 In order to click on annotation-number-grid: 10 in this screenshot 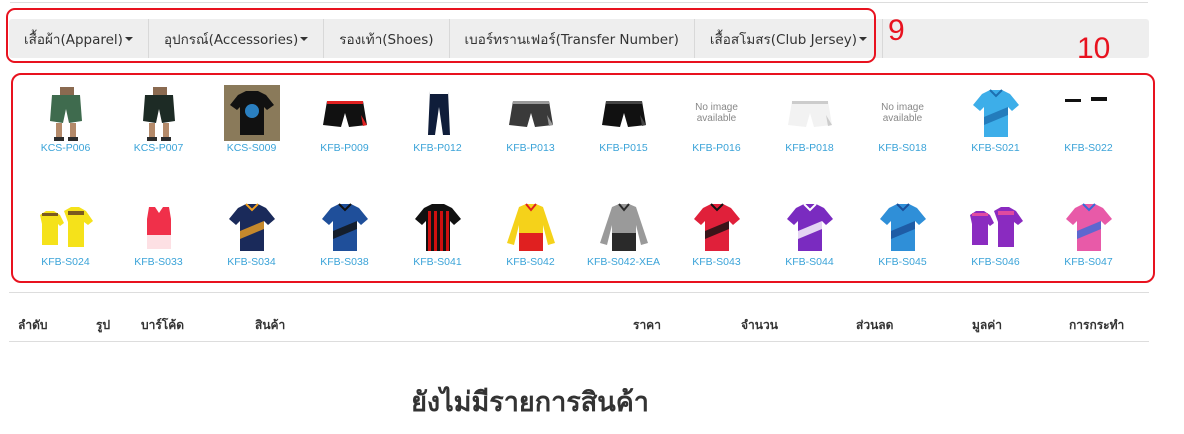, I will do `click(1094, 48)`.